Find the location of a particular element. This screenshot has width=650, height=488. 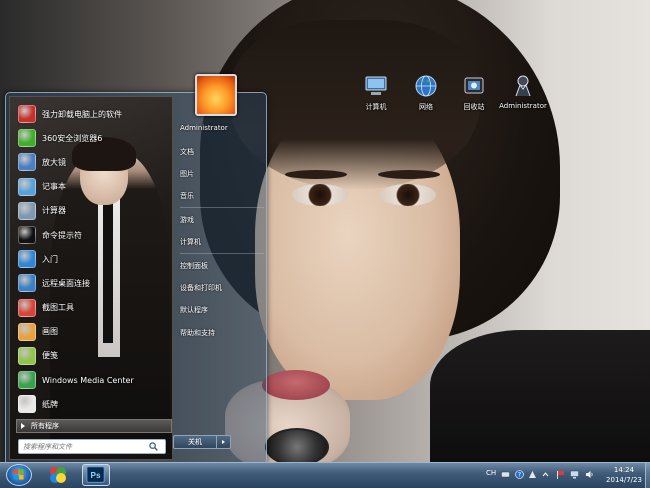

program-item: 记事本 is located at coordinates (93, 187).